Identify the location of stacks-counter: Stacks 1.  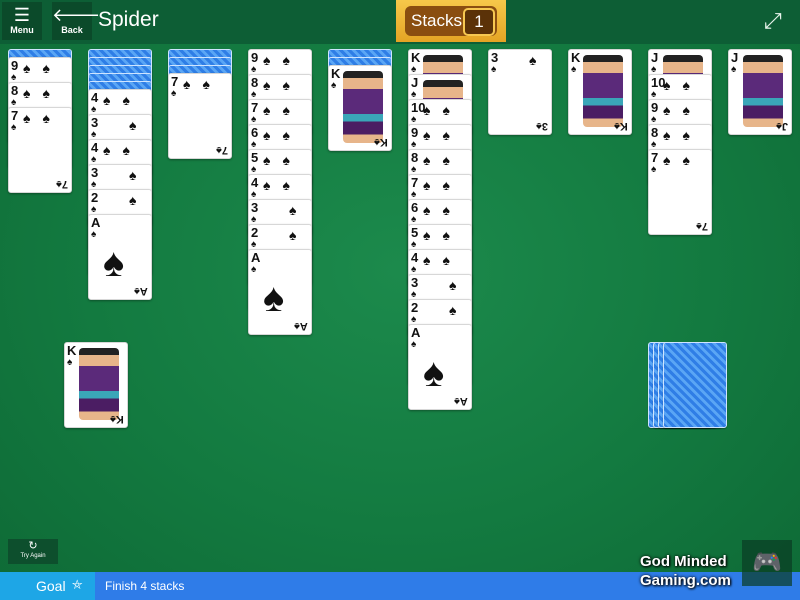
(451, 21).